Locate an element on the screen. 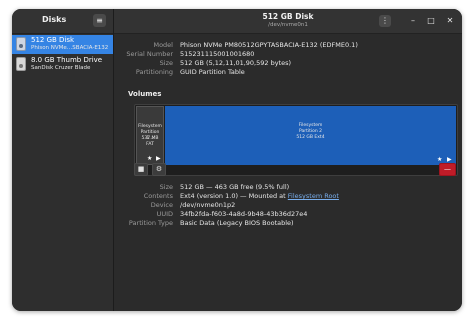  partition-2-size: 512 GB Ext4 is located at coordinates (310, 137).